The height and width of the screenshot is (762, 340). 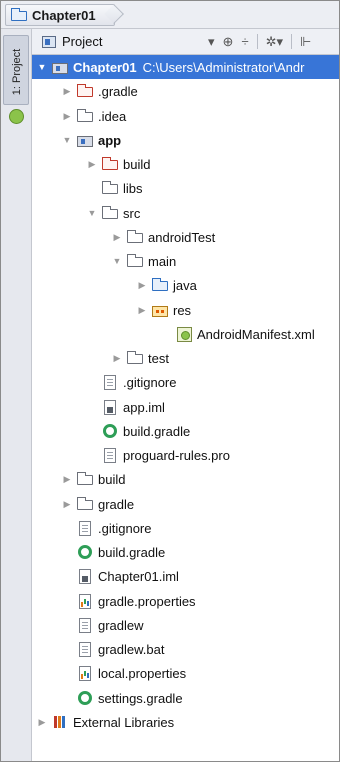 What do you see at coordinates (158, 358) in the screenshot?
I see `tree-node-label: test` at bounding box center [158, 358].